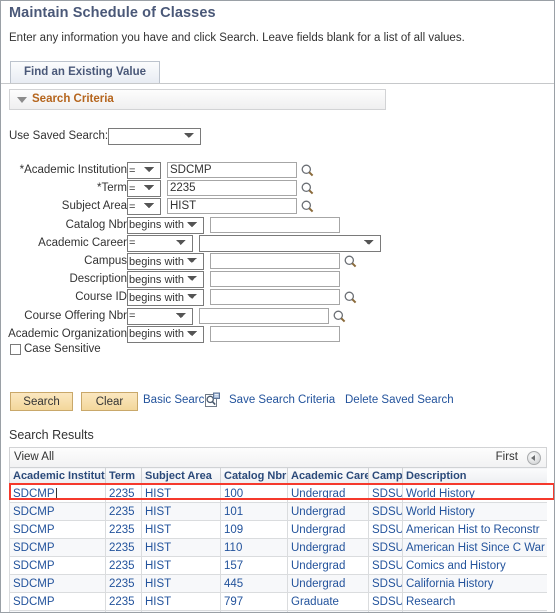 Image resolution: width=555 pixels, height=613 pixels. I want to click on criteria-operator-academic-career: =begins withcontainsnot =, so click(160, 243).